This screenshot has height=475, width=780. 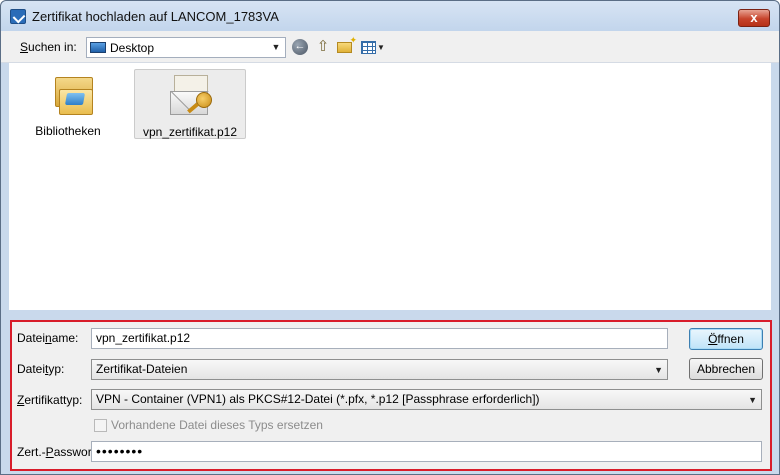 What do you see at coordinates (347, 44) in the screenshot?
I see `new-folder-icon` at bounding box center [347, 44].